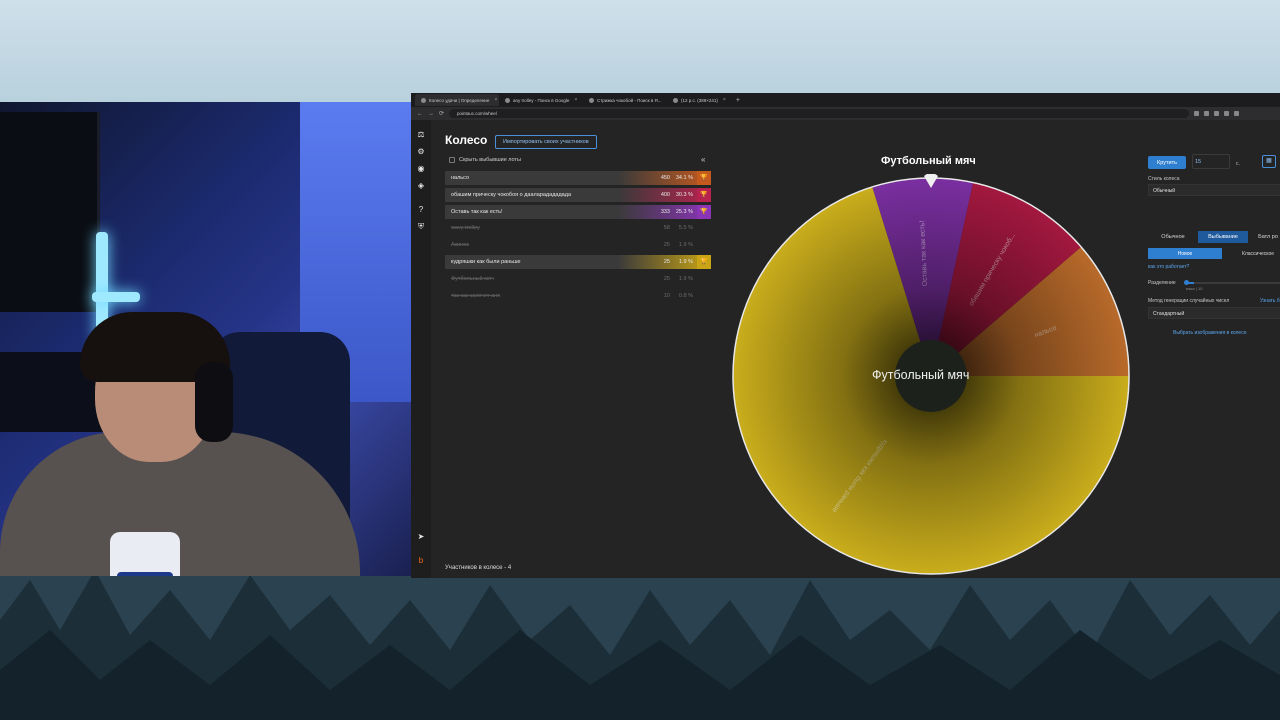  What do you see at coordinates (1254, 253) in the screenshot?
I see `submode-classic: Классическое` at bounding box center [1254, 253].